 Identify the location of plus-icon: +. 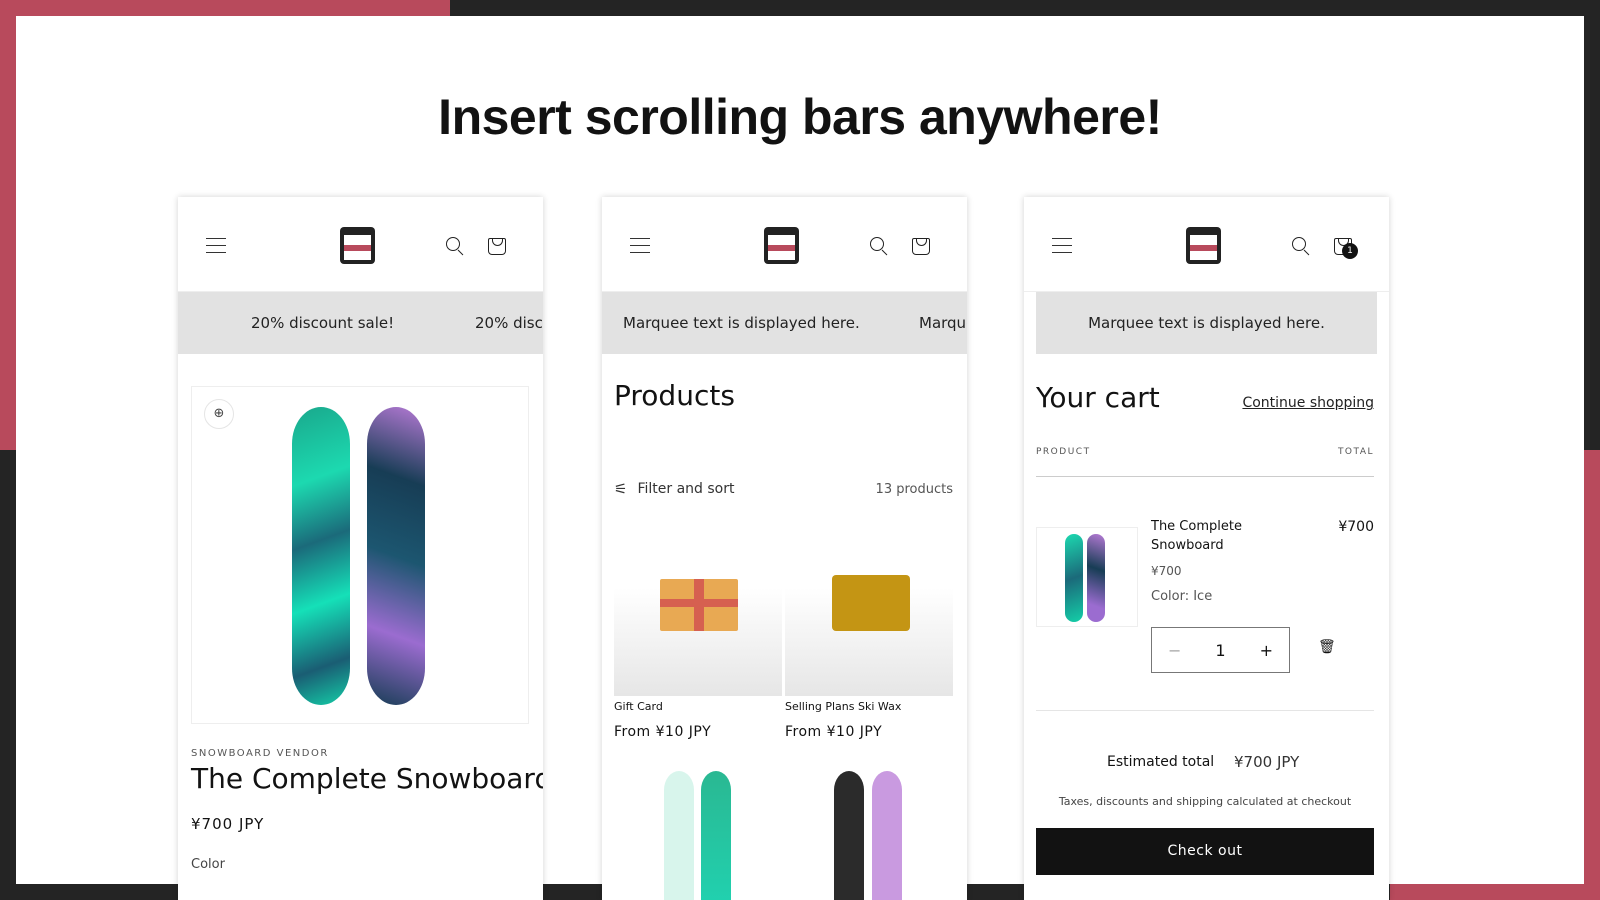
(1266, 650).